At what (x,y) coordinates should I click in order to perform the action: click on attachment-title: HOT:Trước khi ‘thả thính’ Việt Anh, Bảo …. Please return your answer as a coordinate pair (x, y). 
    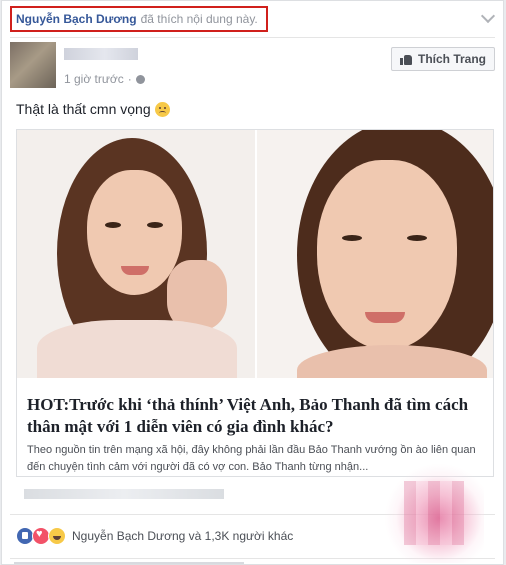
    Looking at the image, I should click on (255, 416).